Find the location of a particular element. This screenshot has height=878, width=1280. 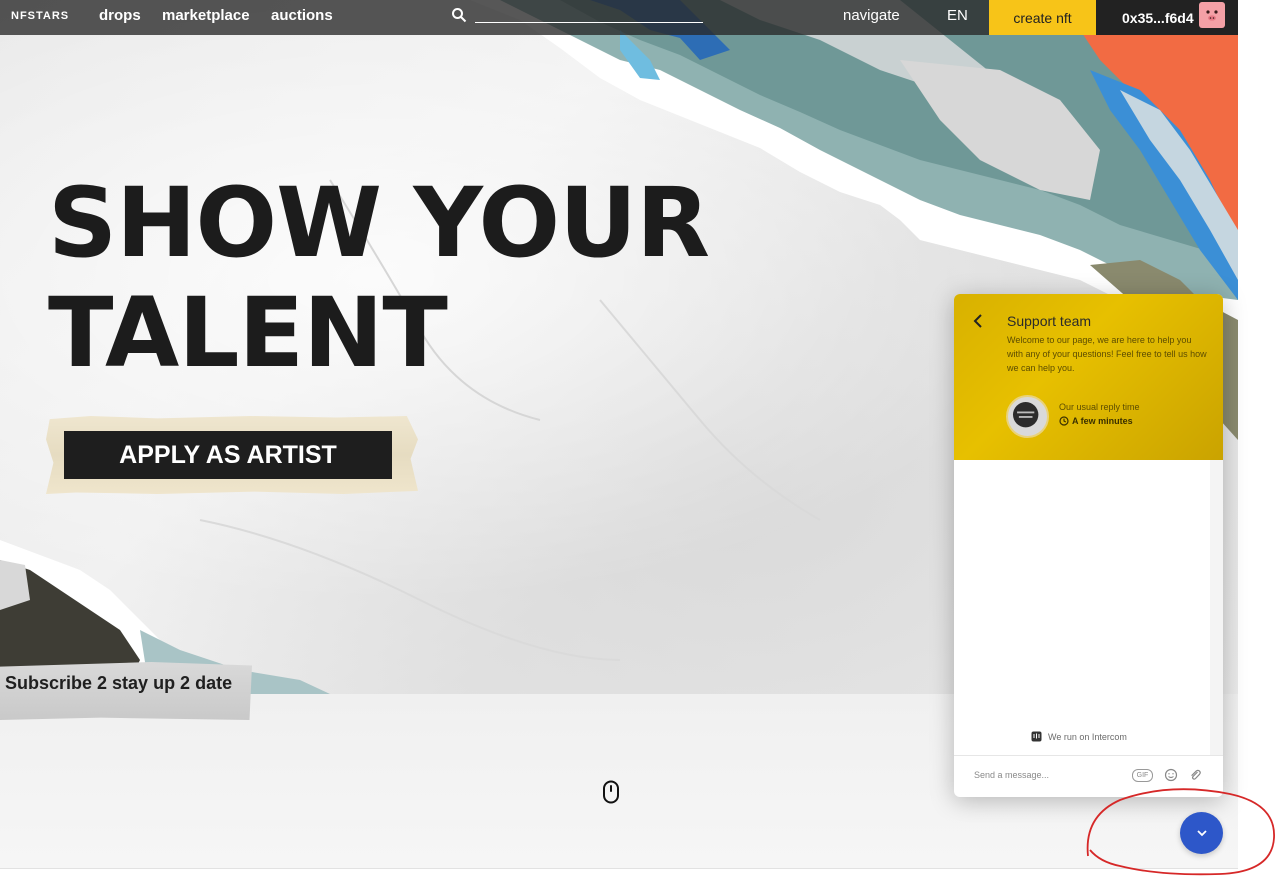

subscribe-link: Subscribe 2 stay up 2 date is located at coordinates (118, 683).